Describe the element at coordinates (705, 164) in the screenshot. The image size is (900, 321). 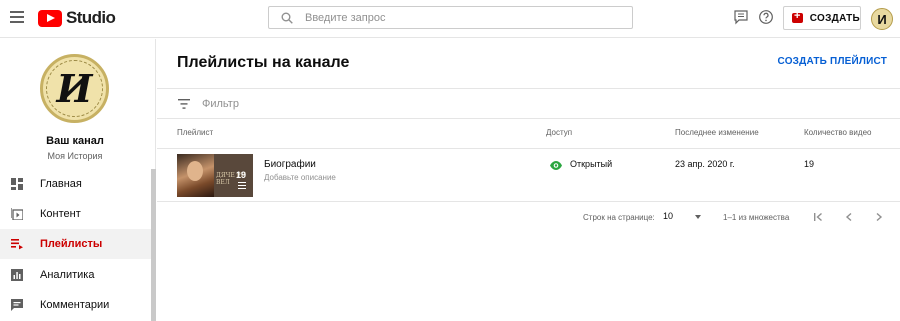
I see `last-updated: 23 апр. 2020 г.` at that location.